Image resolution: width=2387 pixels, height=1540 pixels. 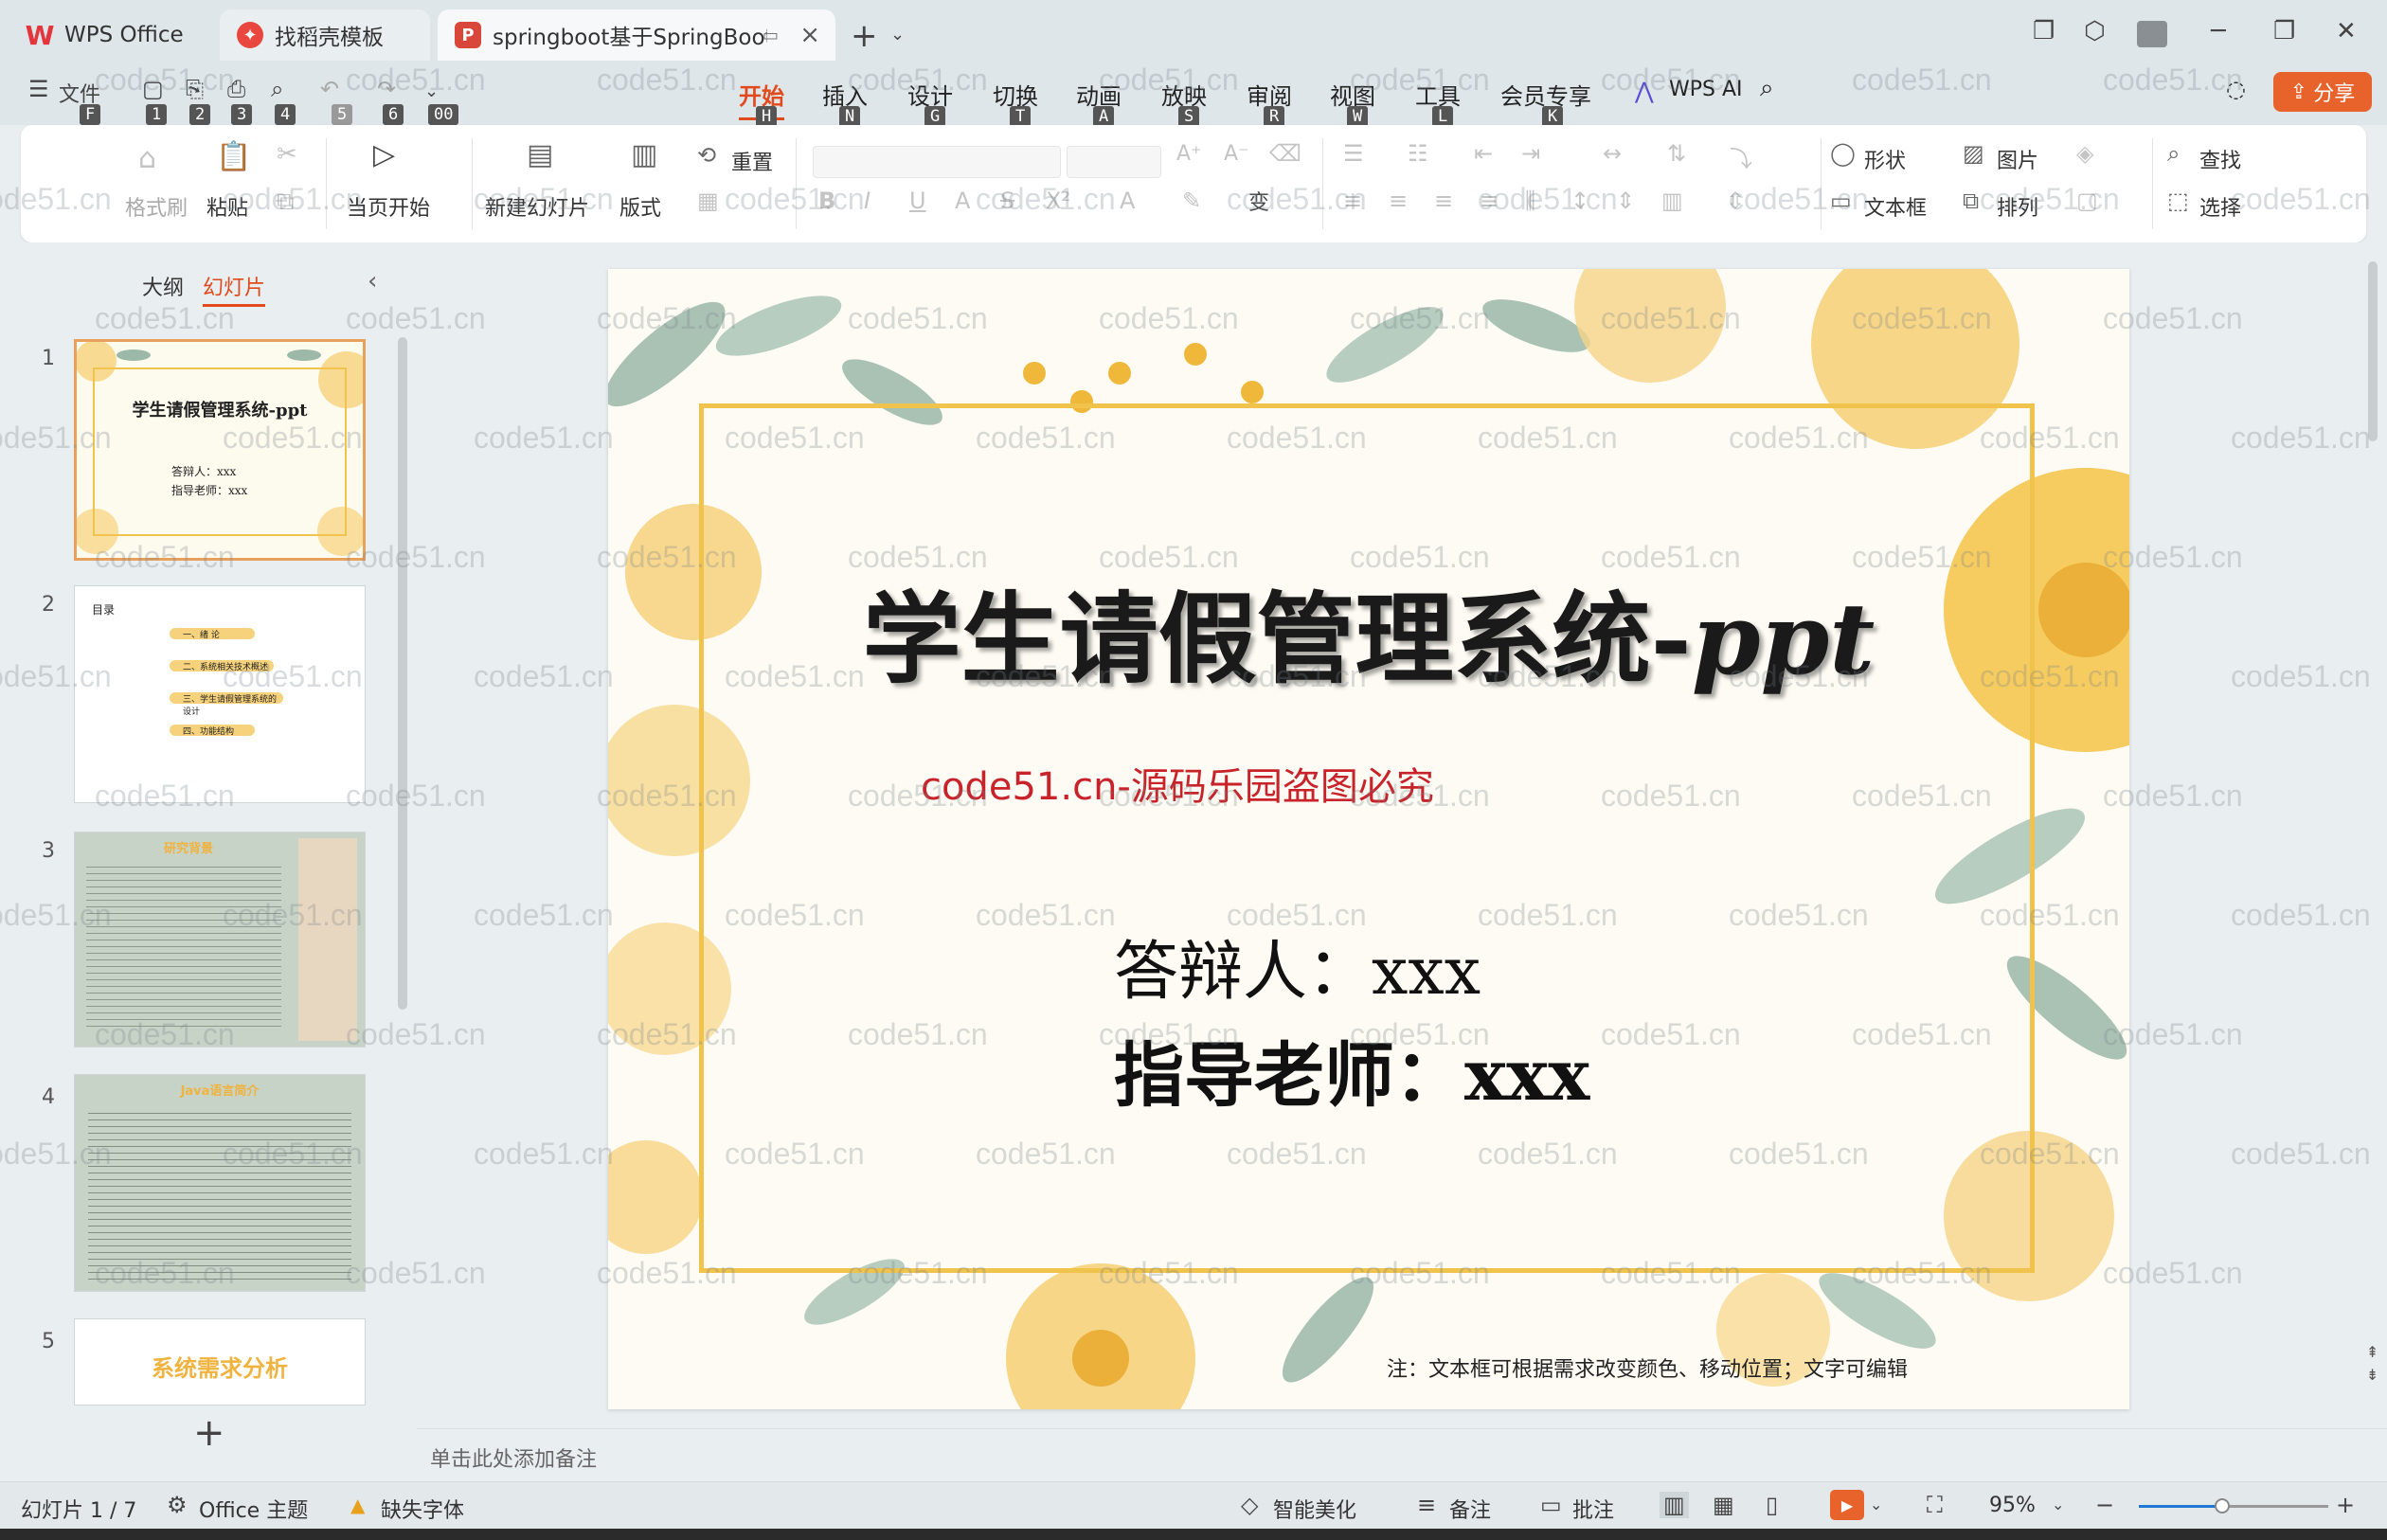 I want to click on shadow-icon: A, so click(x=962, y=201).